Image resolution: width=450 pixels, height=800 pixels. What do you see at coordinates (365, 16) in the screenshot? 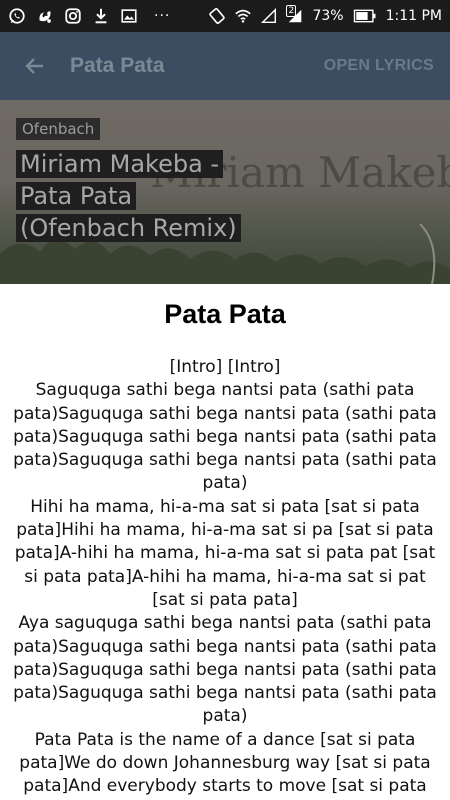
I see `battery-icon` at bounding box center [365, 16].